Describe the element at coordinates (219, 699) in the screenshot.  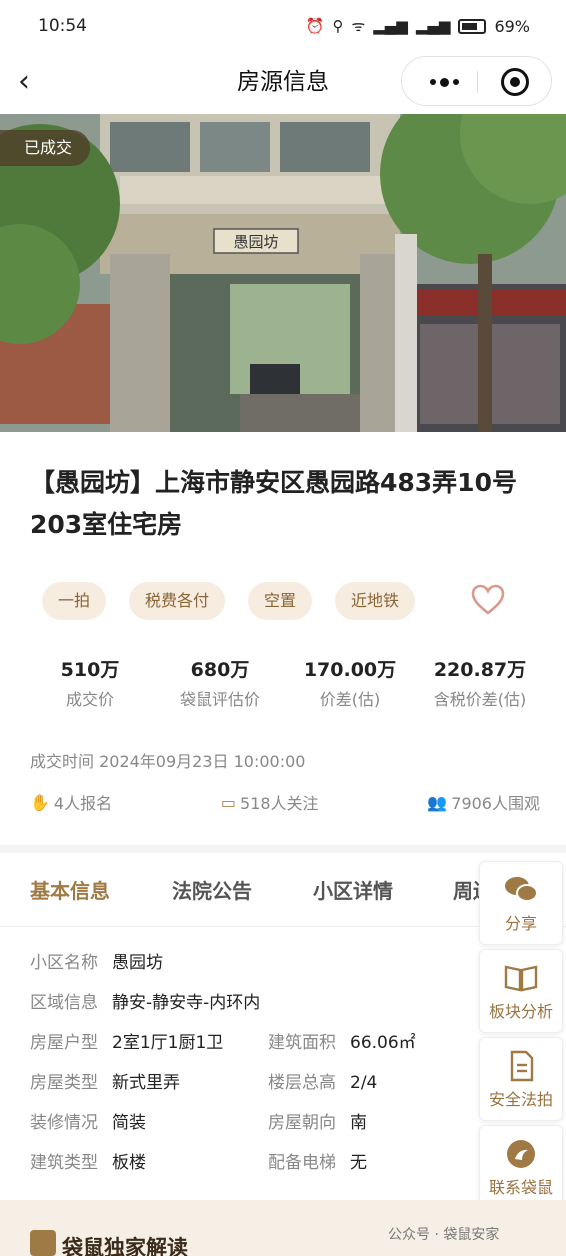
I see `stat-label: 袋鼠评估价` at that location.